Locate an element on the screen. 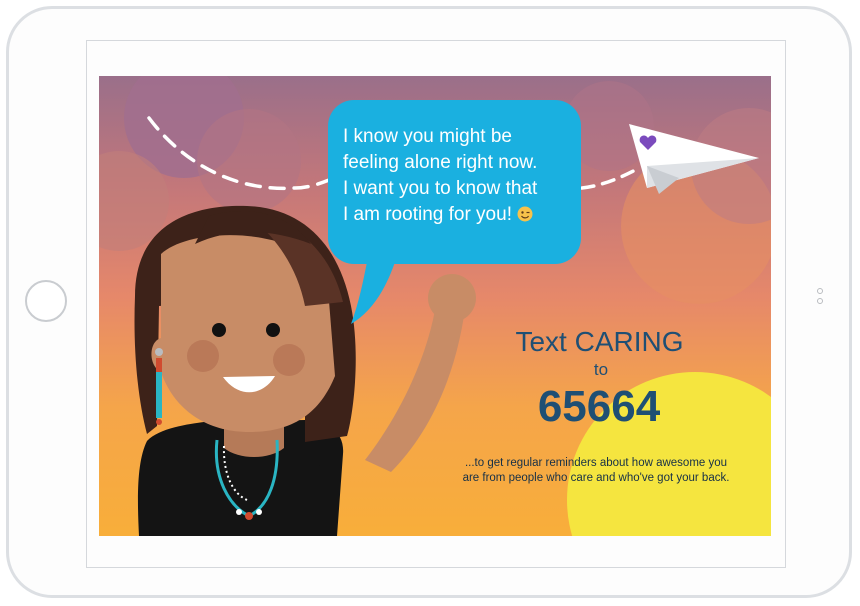 This screenshot has width=860, height=606. message-line-3: I want you to know that is located at coordinates (440, 188).